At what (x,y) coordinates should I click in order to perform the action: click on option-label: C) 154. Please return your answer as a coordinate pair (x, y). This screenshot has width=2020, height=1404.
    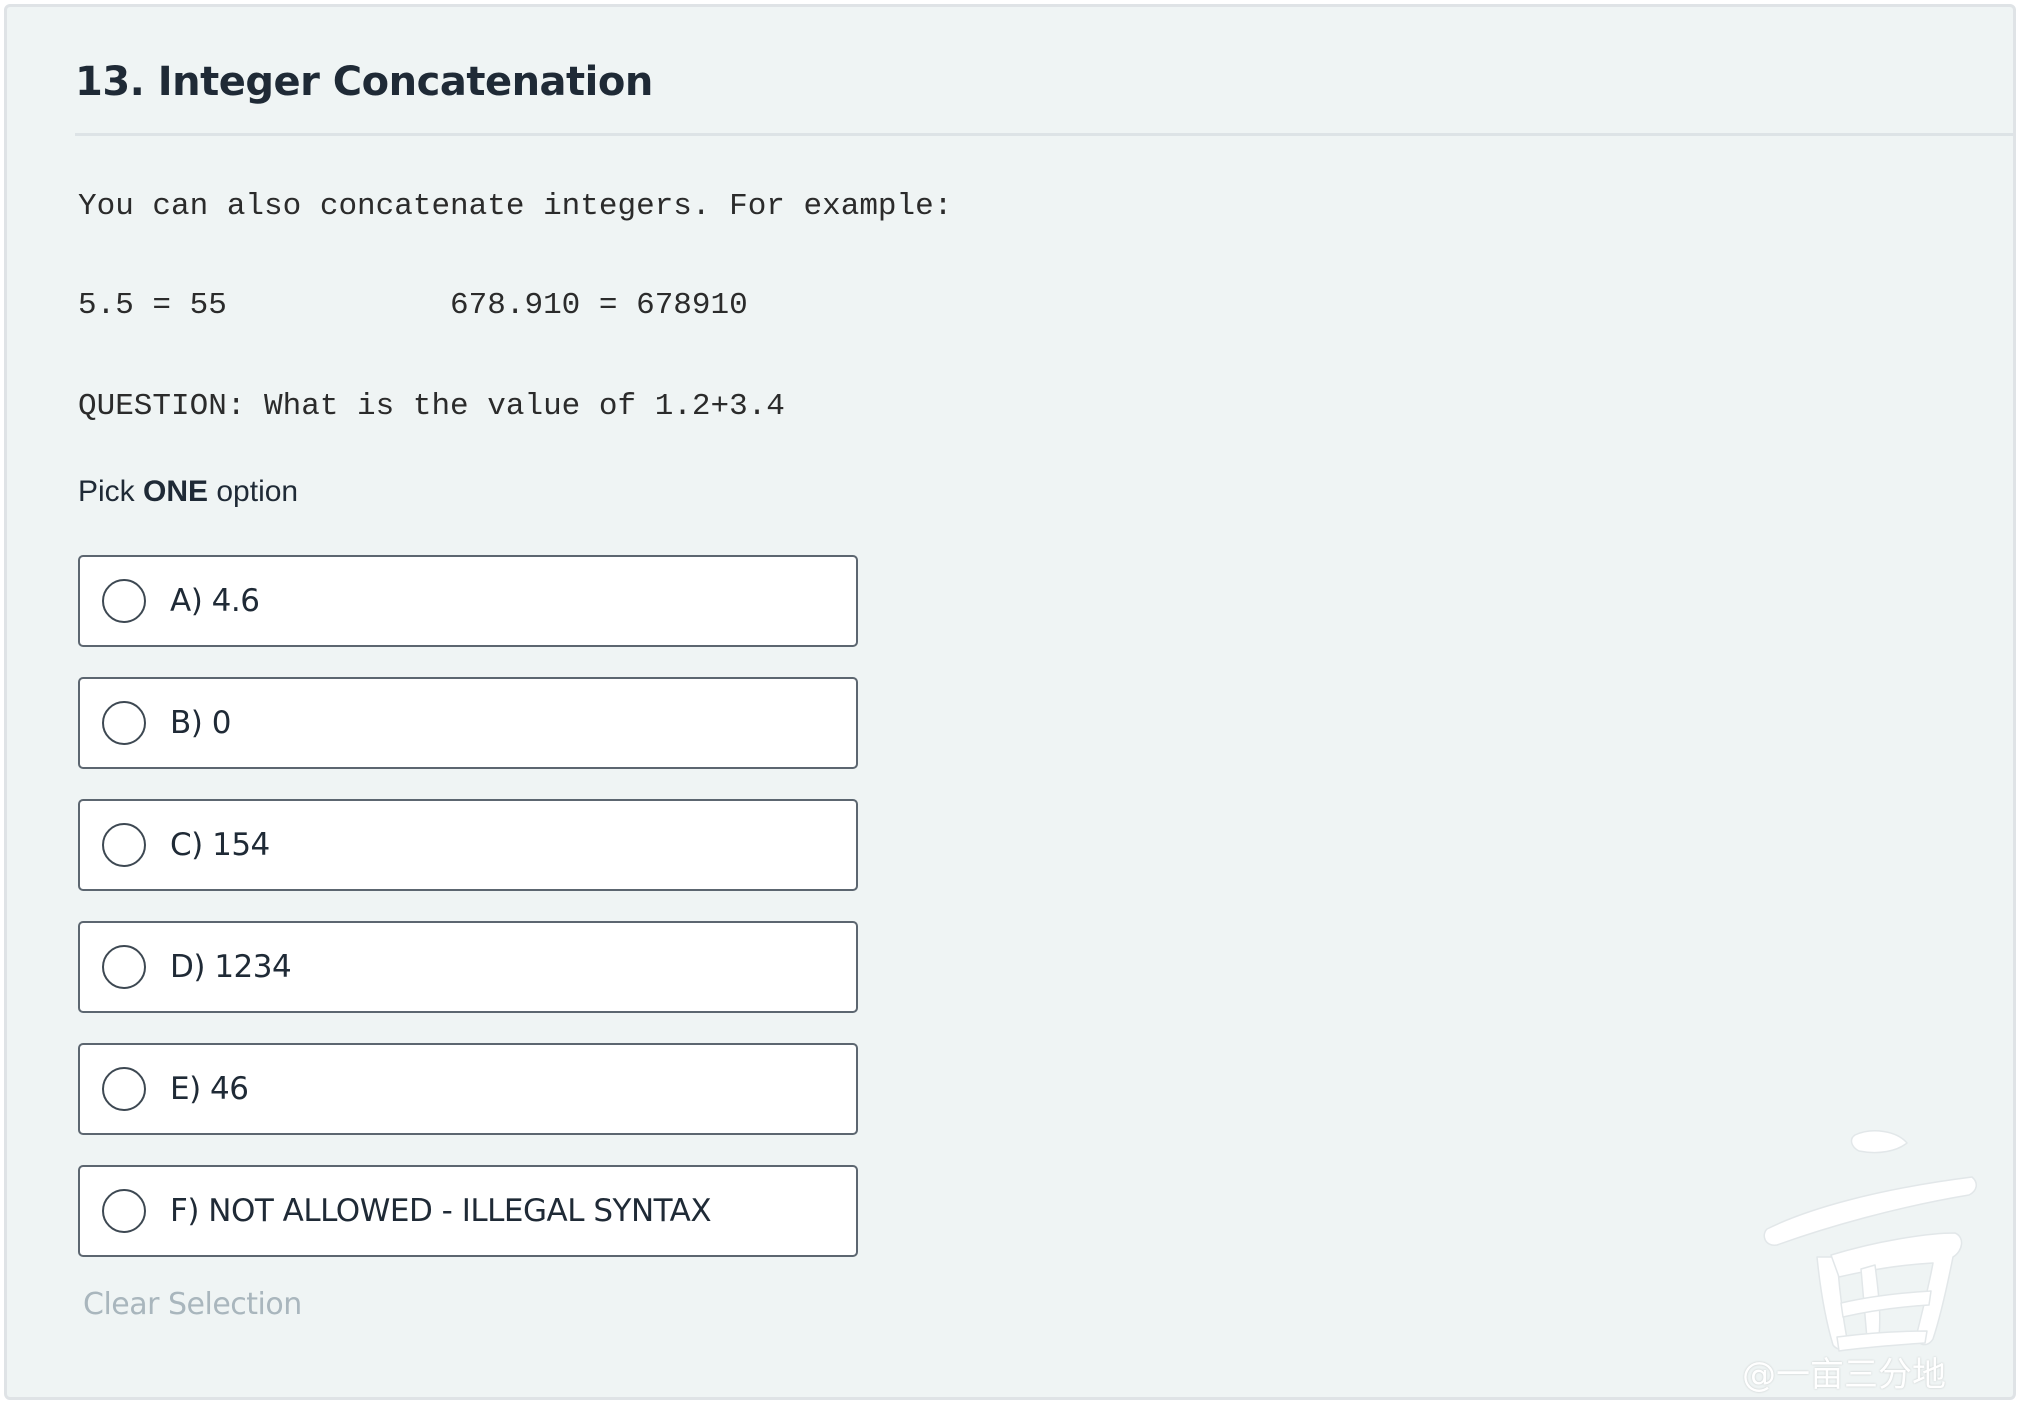
    Looking at the image, I should click on (220, 845).